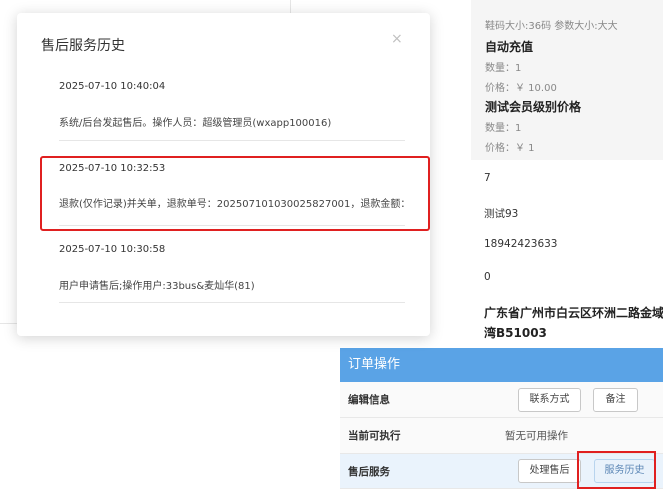  What do you see at coordinates (374, 436) in the screenshot?
I see `ops-label: 当前可执行` at bounding box center [374, 436].